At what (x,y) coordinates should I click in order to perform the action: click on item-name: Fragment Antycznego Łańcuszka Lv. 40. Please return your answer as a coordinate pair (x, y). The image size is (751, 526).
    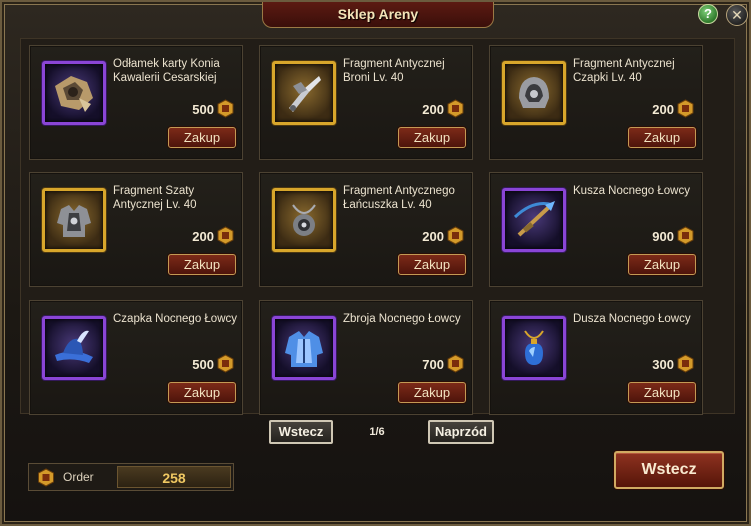
    Looking at the image, I should click on (399, 198).